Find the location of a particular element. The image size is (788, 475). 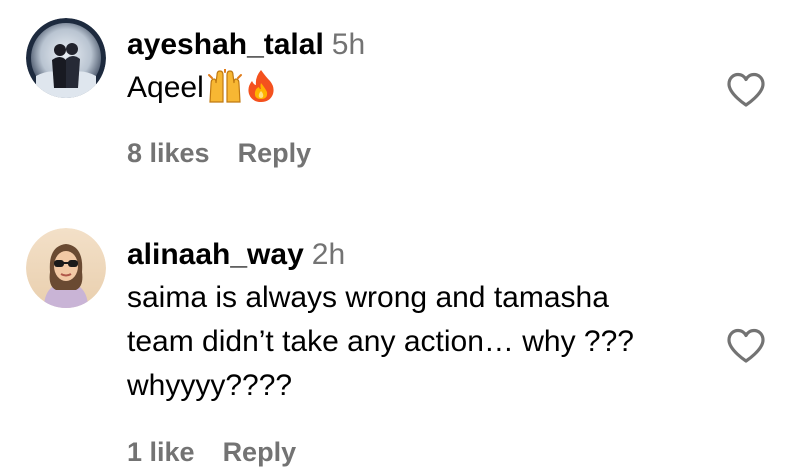

username-link: alinaah_way is located at coordinates (215, 254).